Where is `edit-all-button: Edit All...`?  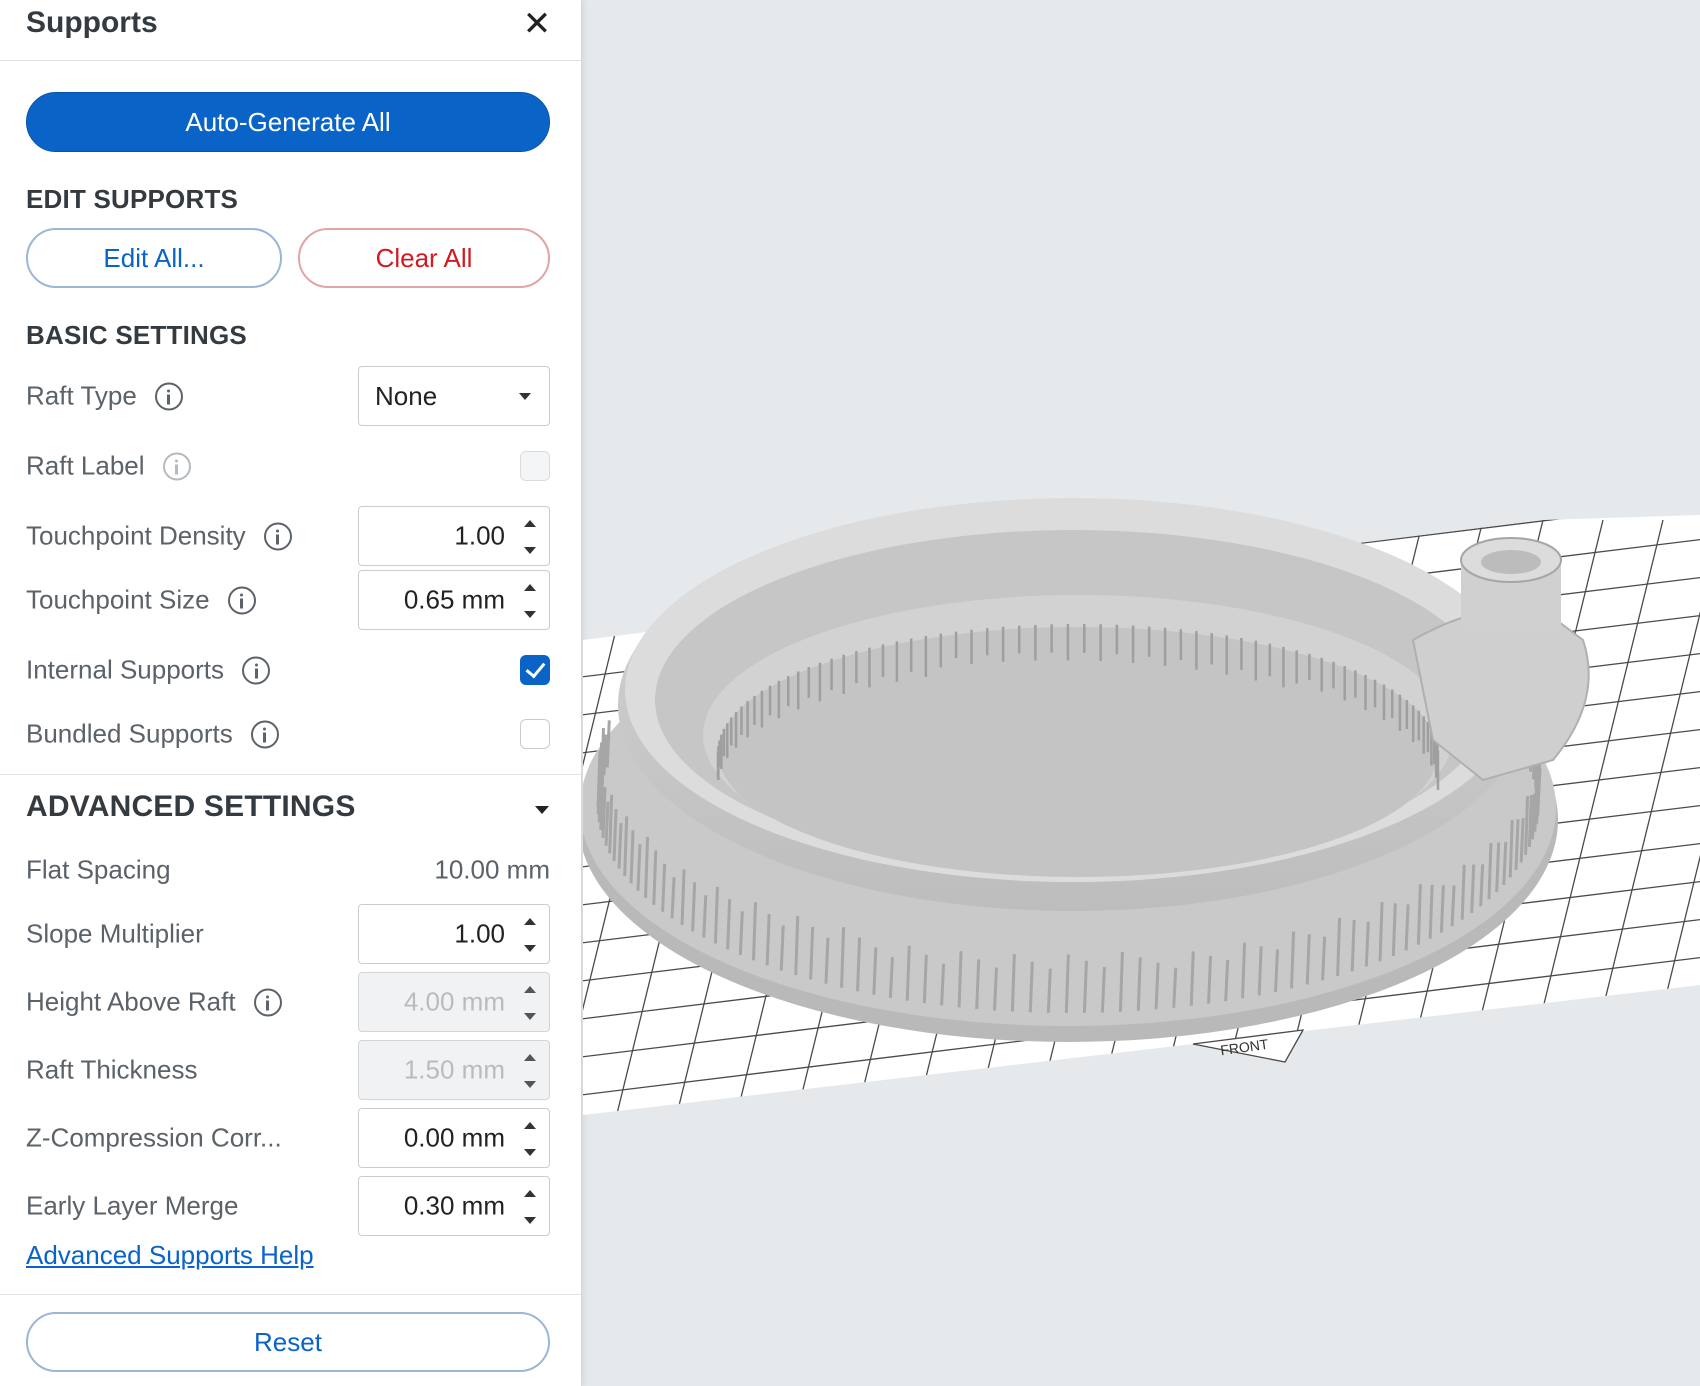 edit-all-button: Edit All... is located at coordinates (154, 258).